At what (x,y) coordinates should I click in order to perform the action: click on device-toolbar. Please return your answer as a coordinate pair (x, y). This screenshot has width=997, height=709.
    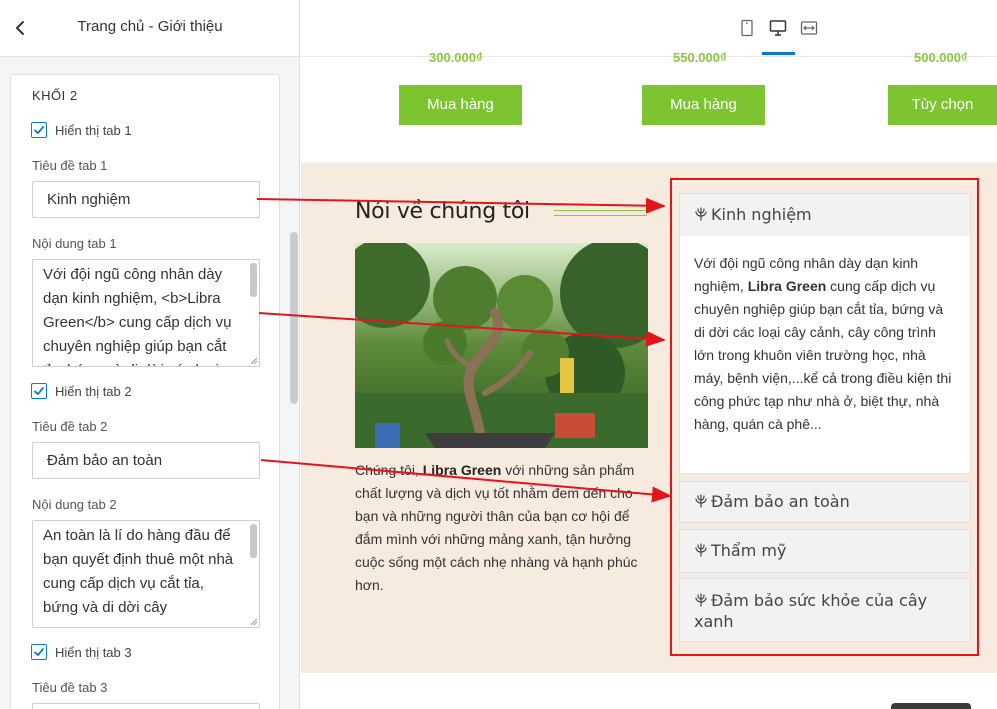
    Looking at the image, I should click on (649, 28).